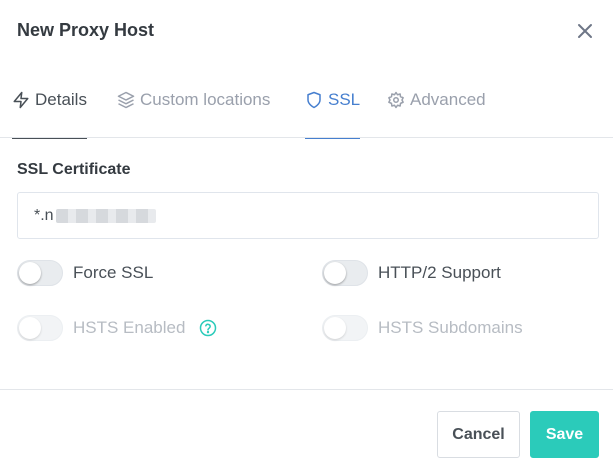 The height and width of the screenshot is (472, 613). I want to click on tab-advanced: Advanced, so click(436, 100).